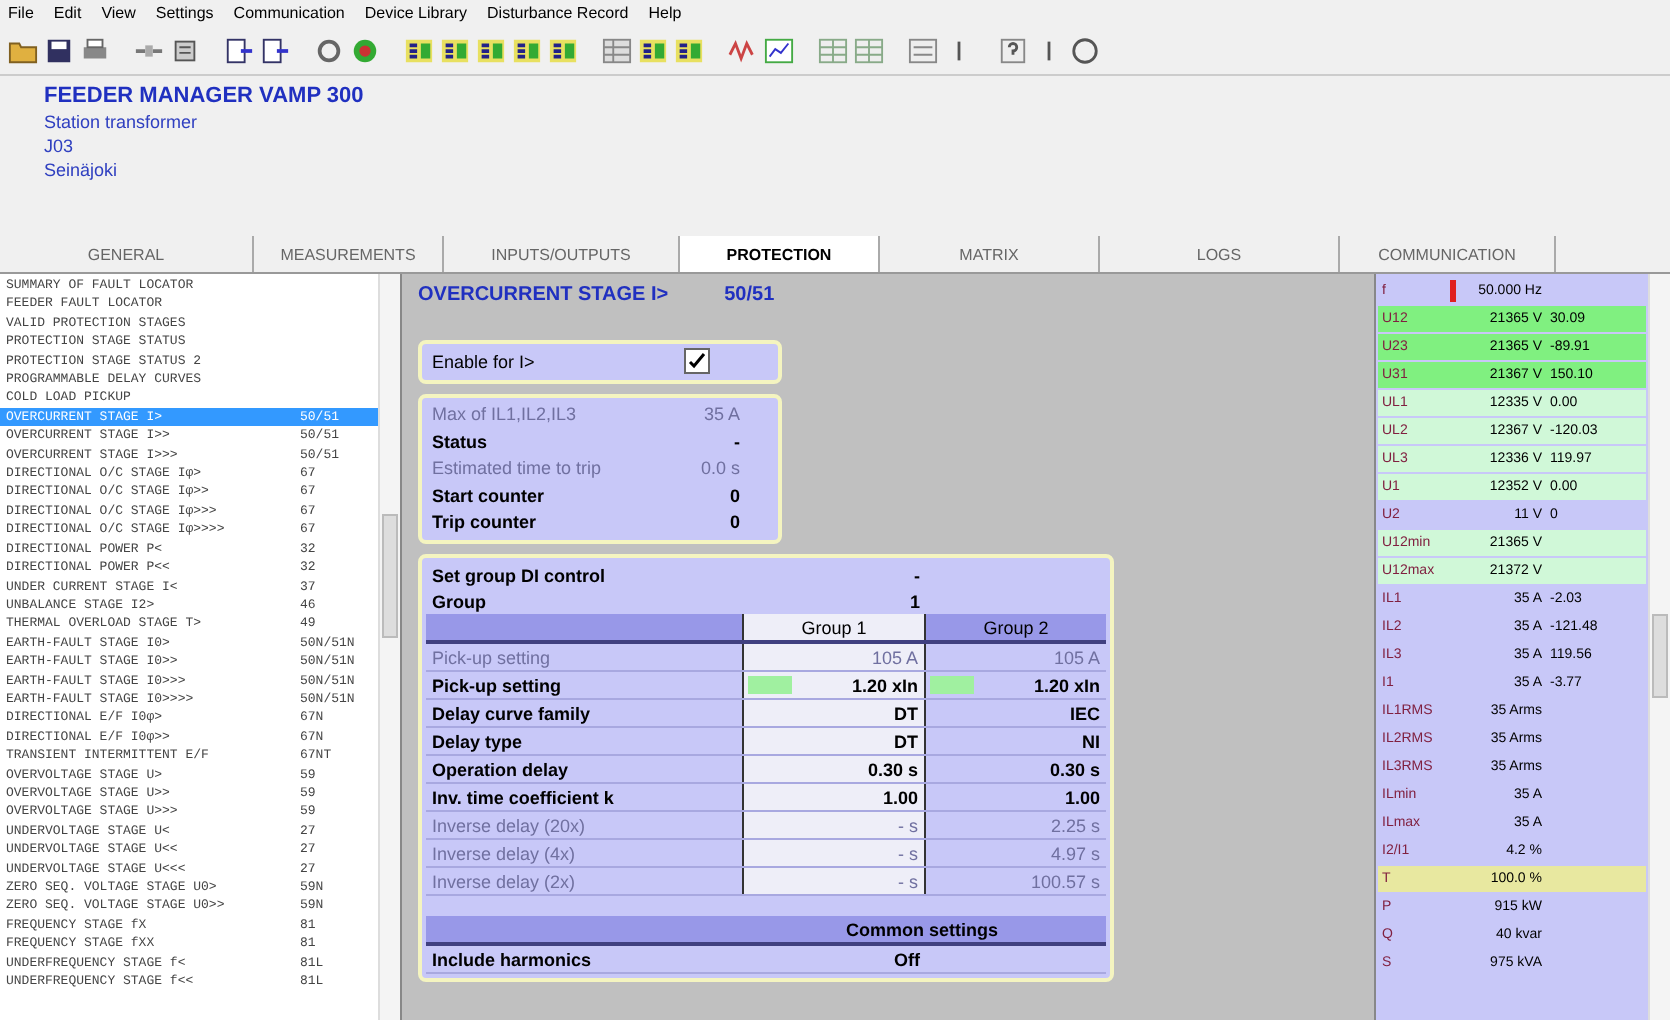 The height and width of the screenshot is (1020, 1670). What do you see at coordinates (484, 361) in the screenshot?
I see `setting-label: Enable for I>` at bounding box center [484, 361].